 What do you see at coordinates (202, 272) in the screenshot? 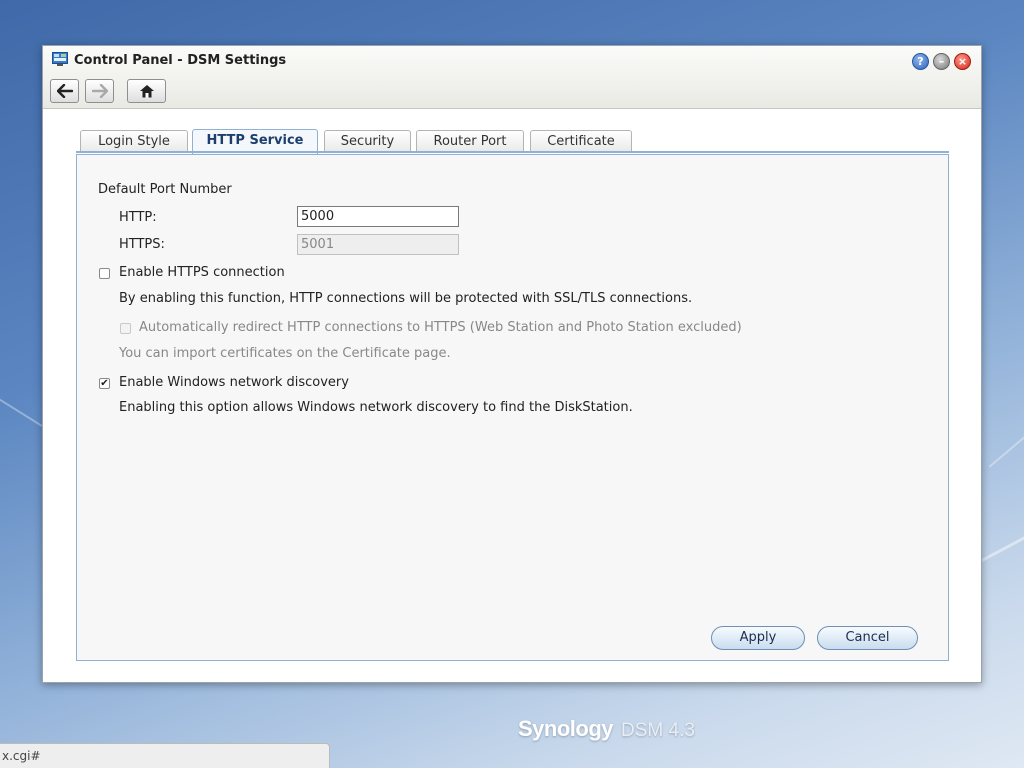
I see `enable-https-label: Enable HTTPS connection` at bounding box center [202, 272].